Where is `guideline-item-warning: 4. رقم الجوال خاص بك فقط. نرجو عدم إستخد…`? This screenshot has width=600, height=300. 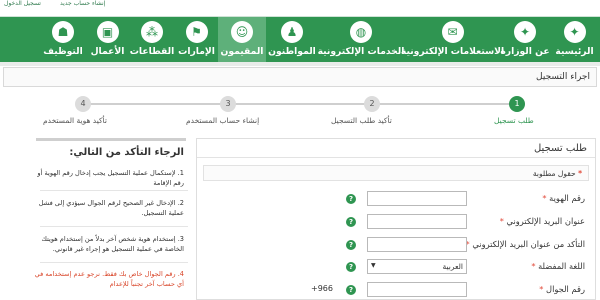 guideline-item-warning: 4. رقم الجوال خاص بك فقط. نرجو عدم إستخد… is located at coordinates (109, 279).